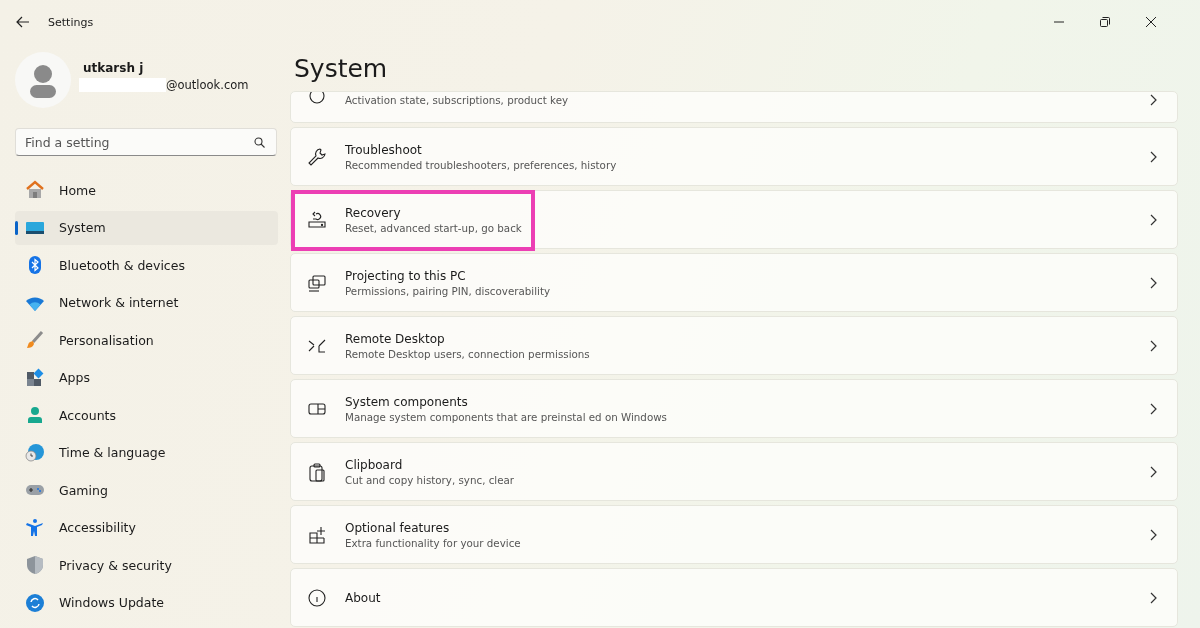  I want to click on apps-icon, so click(35, 377).